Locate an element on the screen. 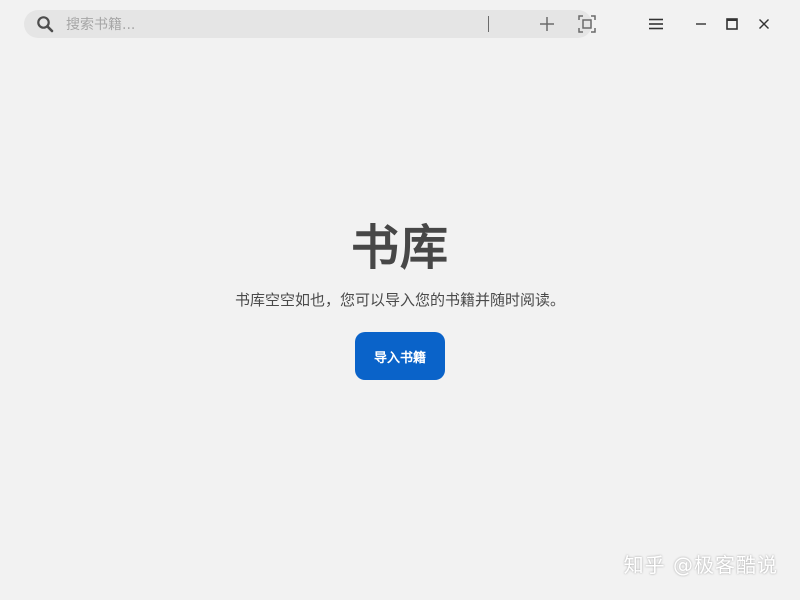  maximize-icon is located at coordinates (732, 24).